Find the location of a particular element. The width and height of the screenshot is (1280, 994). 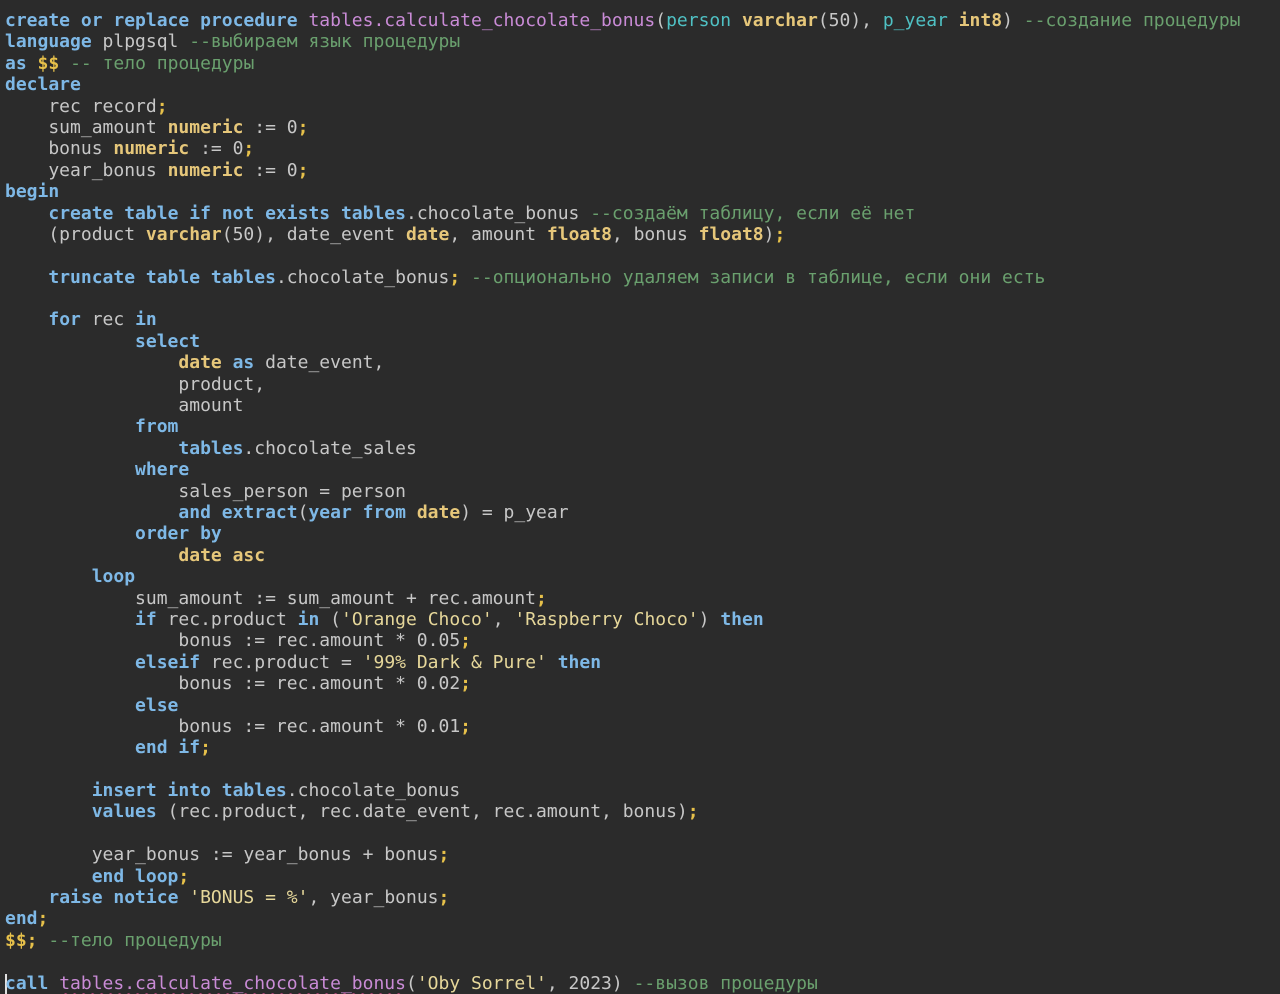

code-line: else is located at coordinates (642, 705).